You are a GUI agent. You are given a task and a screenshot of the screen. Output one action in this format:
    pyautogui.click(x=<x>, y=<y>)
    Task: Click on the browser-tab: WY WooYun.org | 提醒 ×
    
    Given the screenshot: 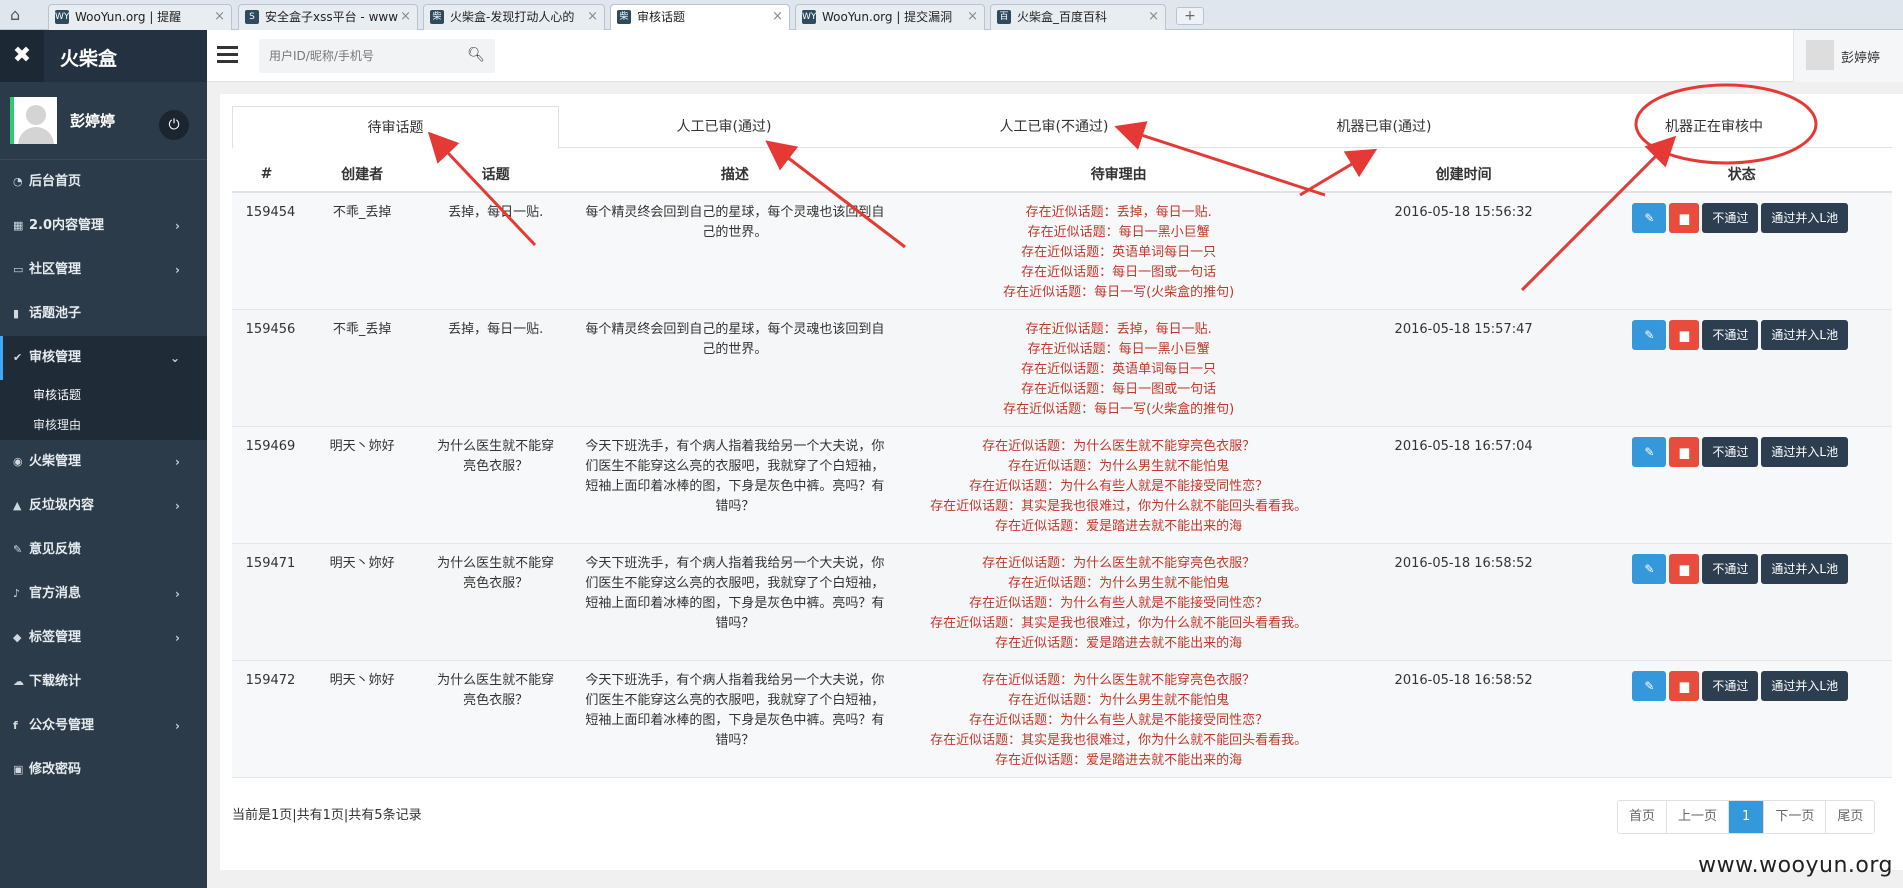 What is the action you would take?
    pyautogui.click(x=140, y=17)
    